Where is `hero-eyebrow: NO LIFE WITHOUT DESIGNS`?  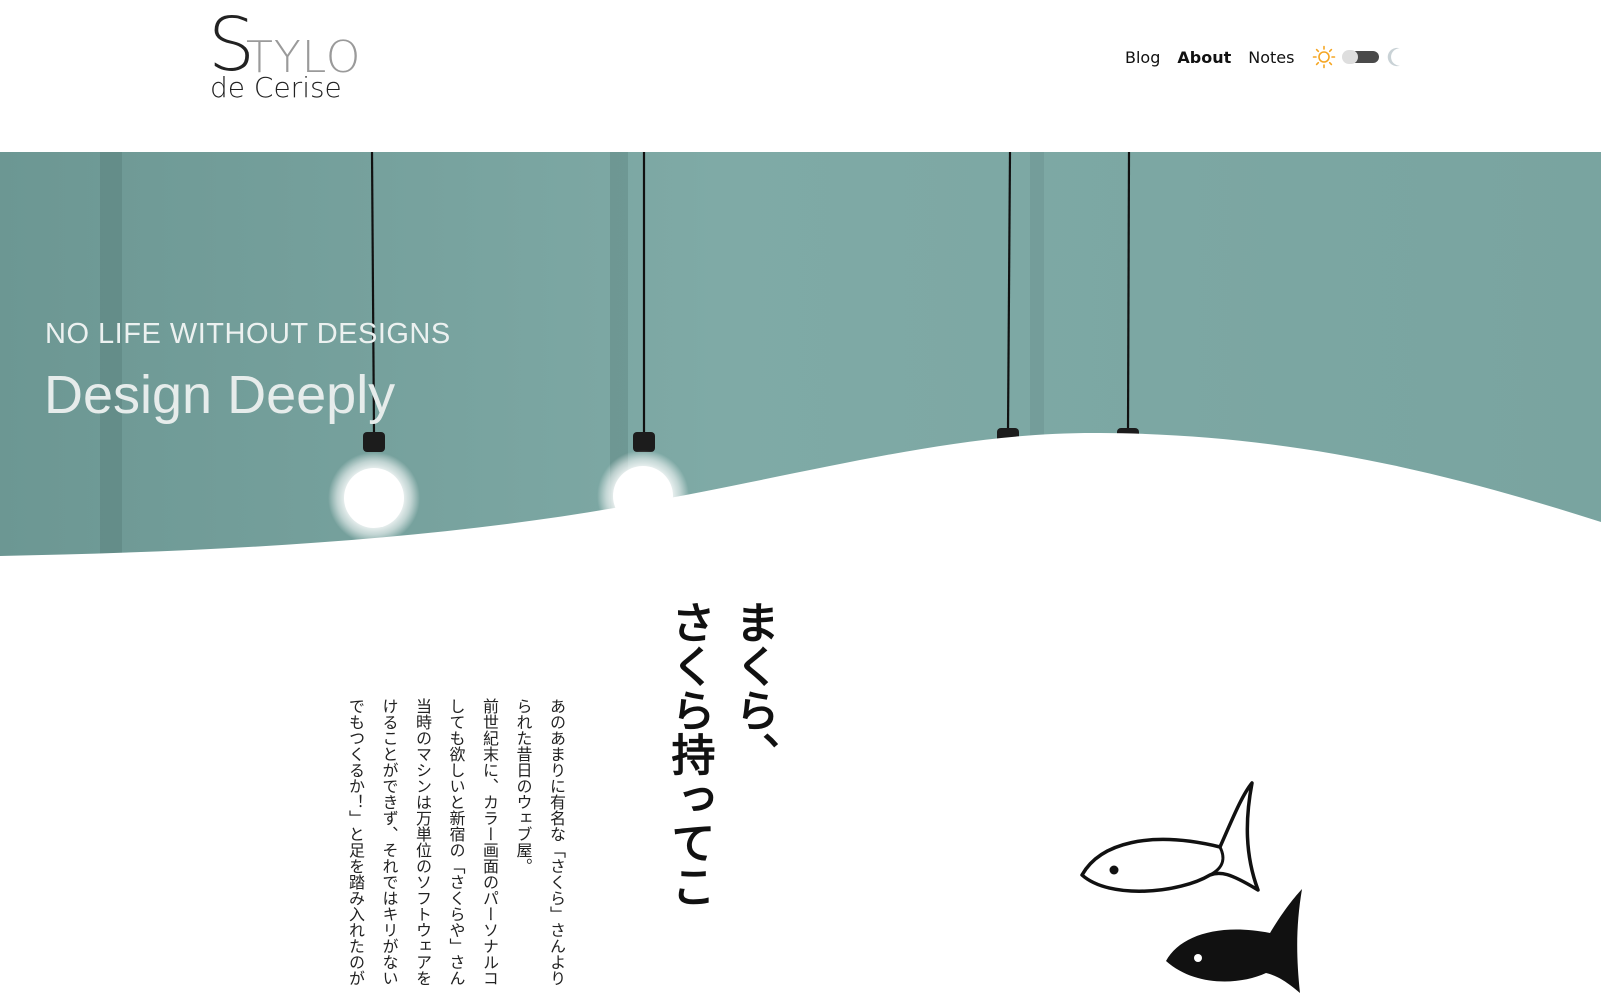
hero-eyebrow: NO LIFE WITHOUT DESIGNS is located at coordinates (248, 334).